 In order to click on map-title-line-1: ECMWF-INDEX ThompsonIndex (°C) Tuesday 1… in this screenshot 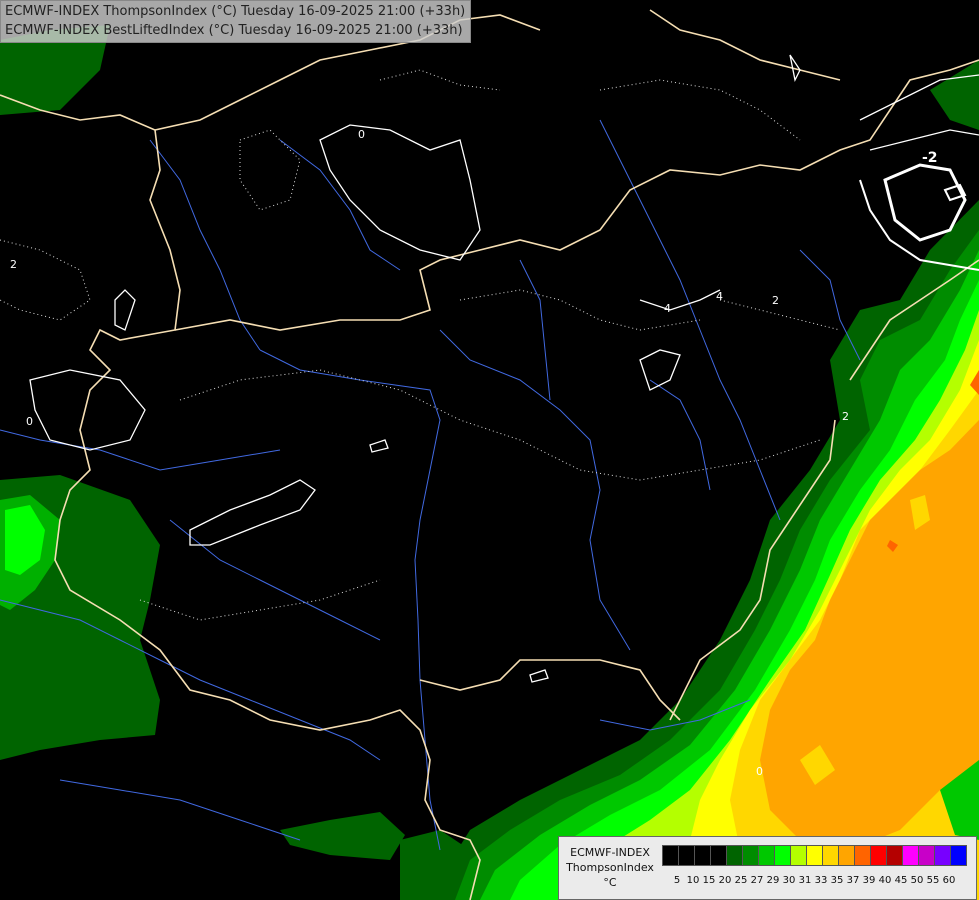, I will do `click(235, 11)`.